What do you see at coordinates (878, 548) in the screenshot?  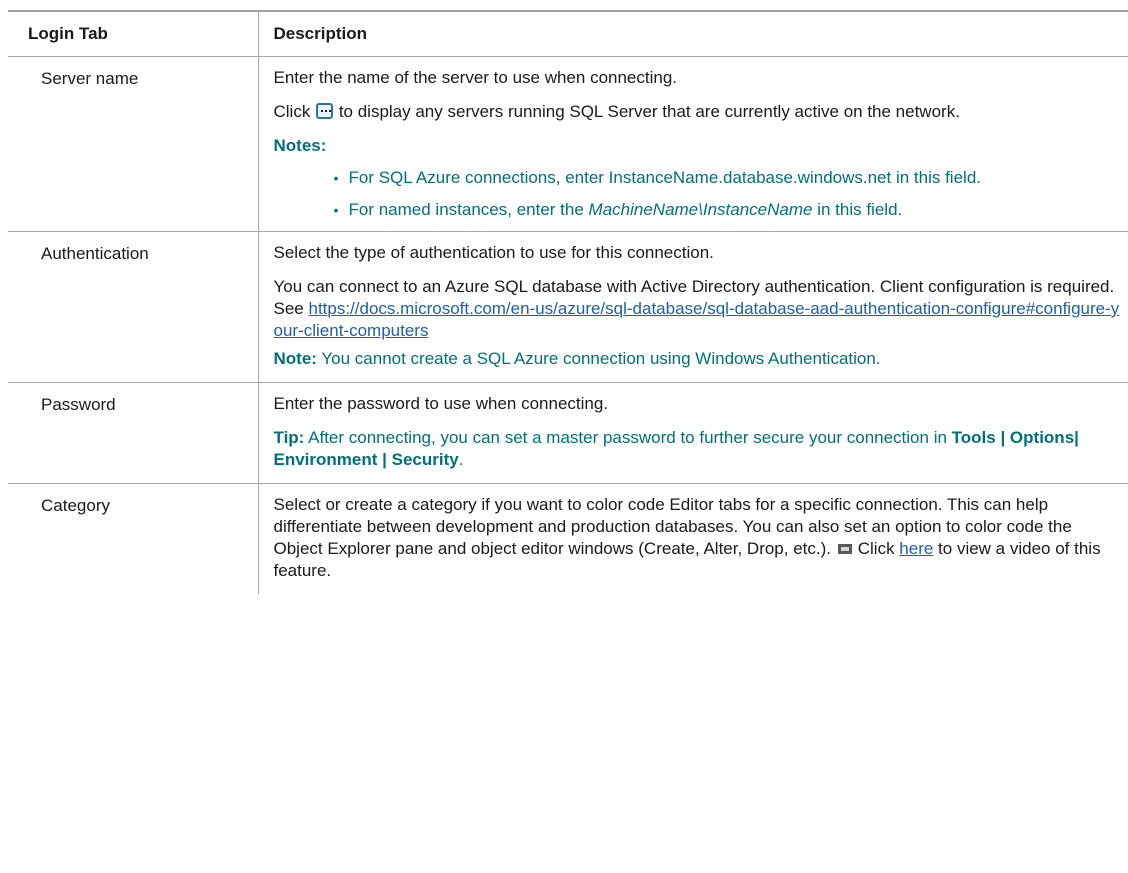 I see `video-prefix: Click` at bounding box center [878, 548].